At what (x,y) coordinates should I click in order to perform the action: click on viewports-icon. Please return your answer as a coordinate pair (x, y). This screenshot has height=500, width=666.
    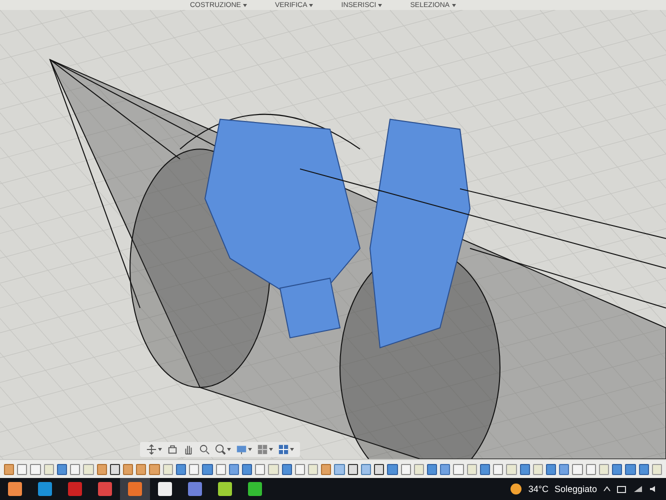
    Looking at the image, I should click on (283, 449).